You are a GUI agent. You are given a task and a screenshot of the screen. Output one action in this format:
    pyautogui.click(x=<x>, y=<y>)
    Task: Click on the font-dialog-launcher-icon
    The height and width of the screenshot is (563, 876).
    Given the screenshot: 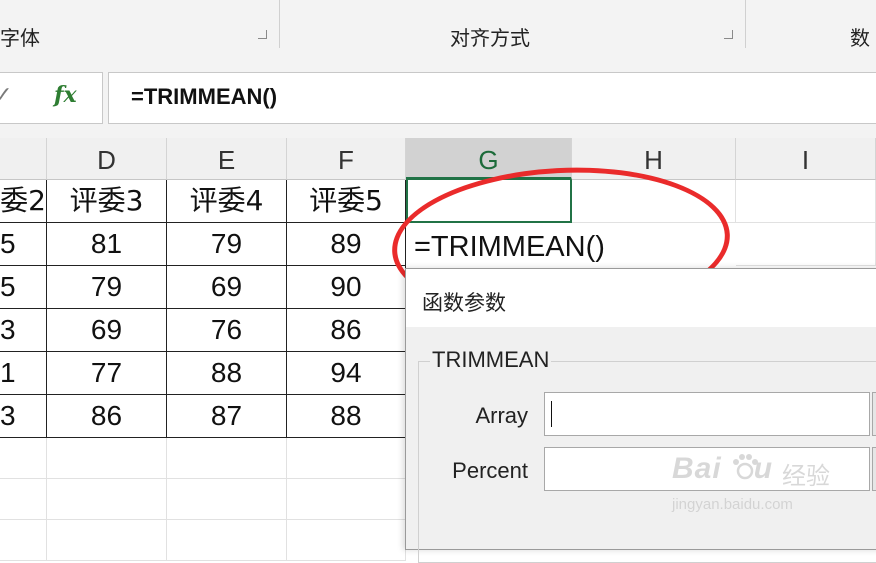 What is the action you would take?
    pyautogui.click(x=262, y=34)
    